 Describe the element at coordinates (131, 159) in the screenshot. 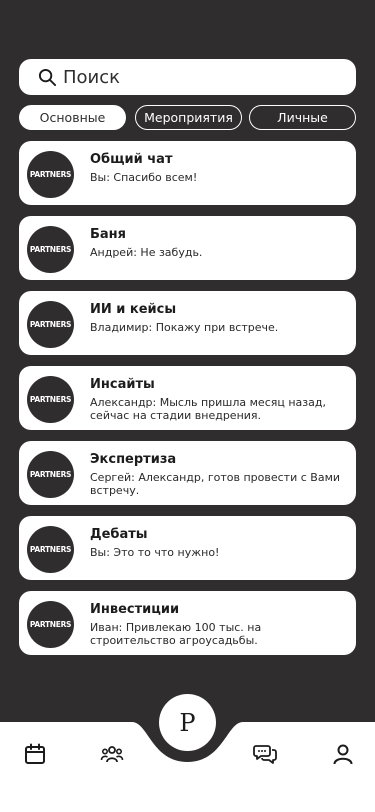

I see `chat-title: Общий чат` at that location.